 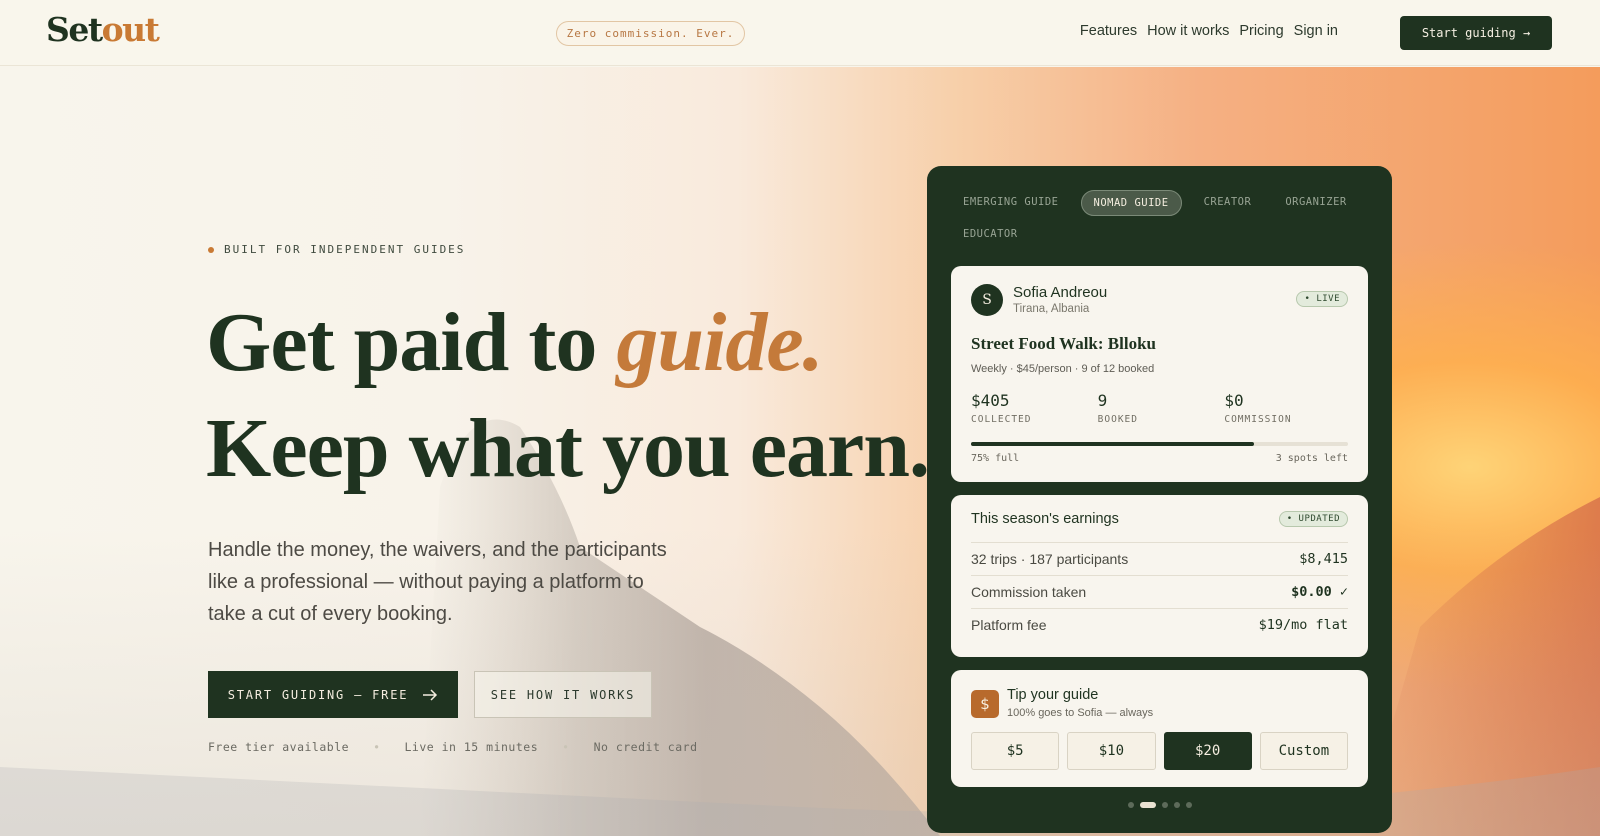 I want to click on stat-commission: $0 COMMISSION, so click(x=1287, y=408).